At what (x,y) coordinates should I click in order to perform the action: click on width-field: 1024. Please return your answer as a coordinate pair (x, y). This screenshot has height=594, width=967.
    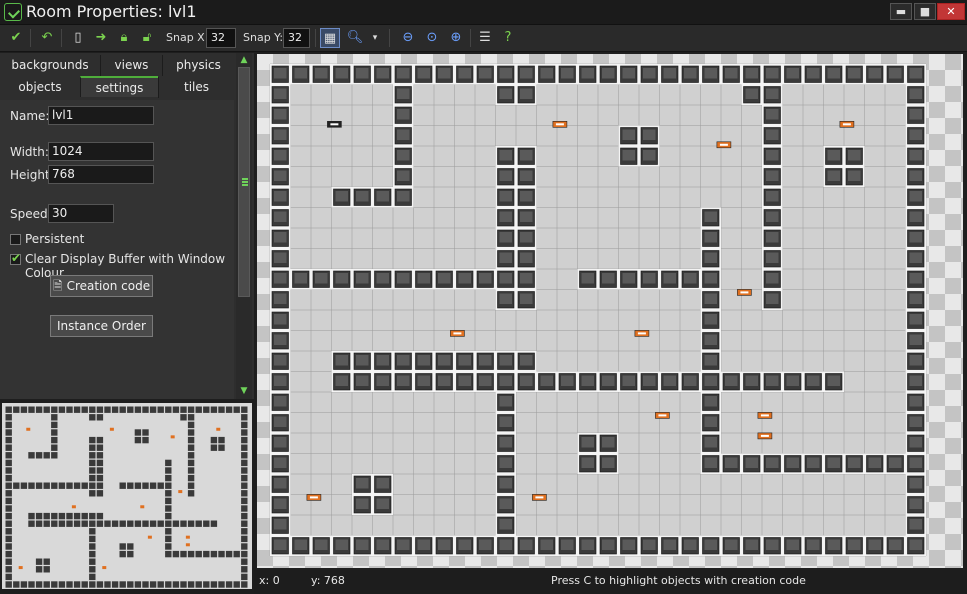
    Looking at the image, I should click on (101, 151).